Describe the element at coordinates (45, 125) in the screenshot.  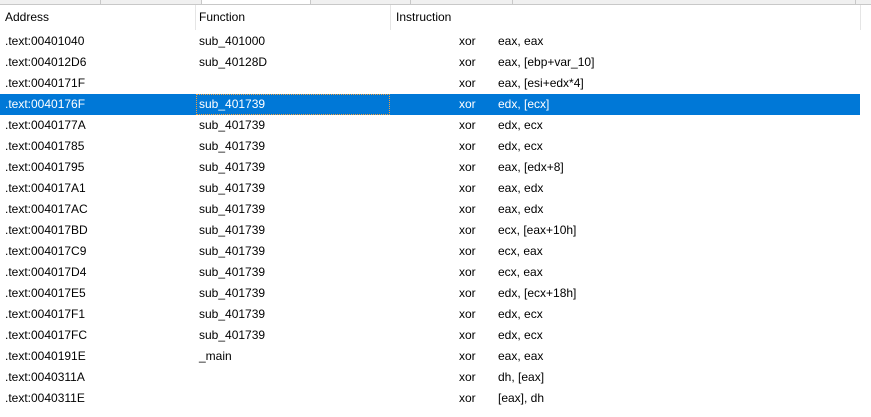
I see `row-address: .text:0040177A` at that location.